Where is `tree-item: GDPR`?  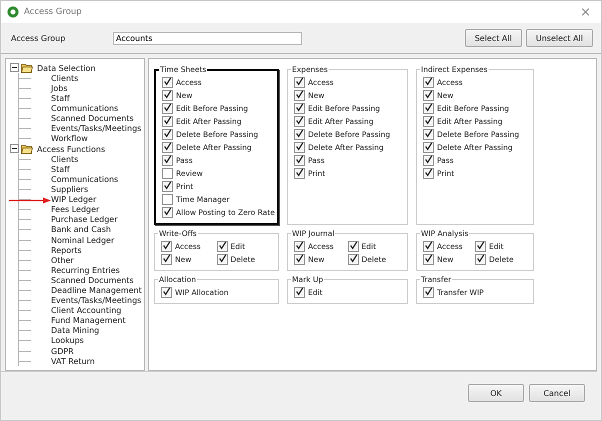 tree-item: GDPR is located at coordinates (62, 351).